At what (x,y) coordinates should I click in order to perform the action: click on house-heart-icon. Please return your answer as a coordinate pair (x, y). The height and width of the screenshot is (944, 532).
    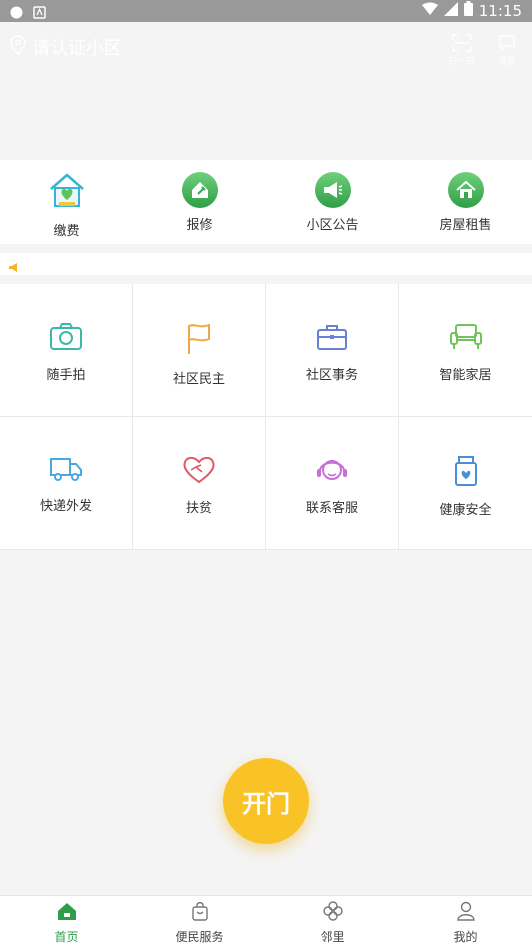
    Looking at the image, I should click on (67, 193).